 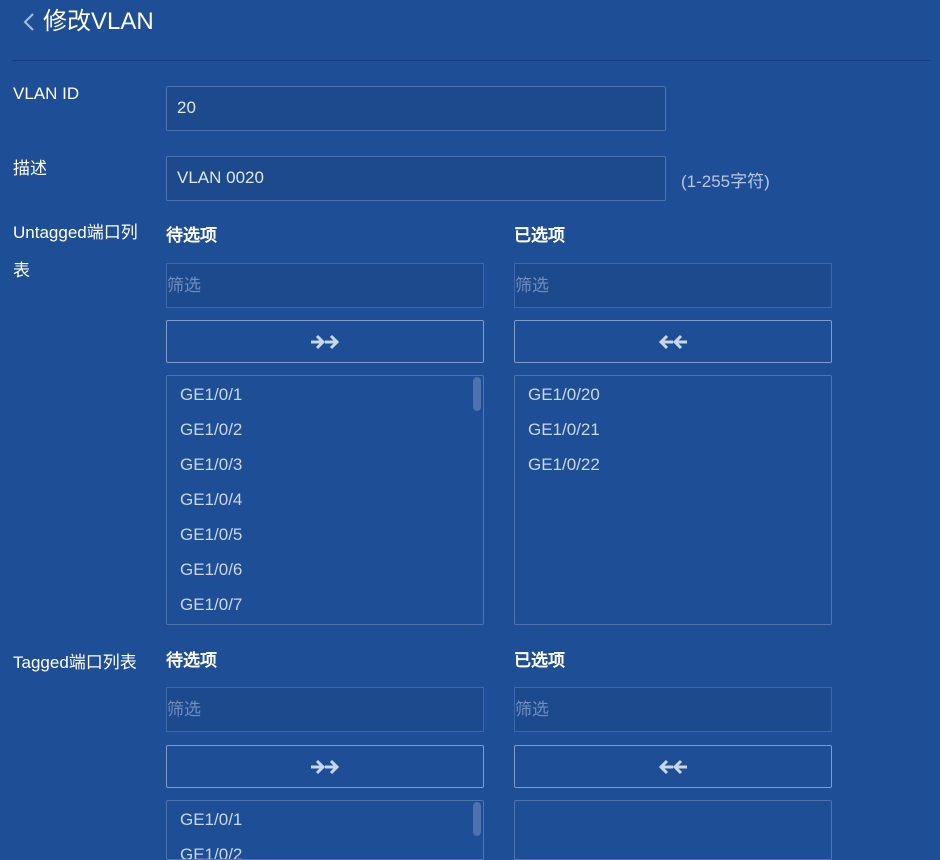 What do you see at coordinates (477, 394) in the screenshot?
I see `untagged-available-scrollbar` at bounding box center [477, 394].